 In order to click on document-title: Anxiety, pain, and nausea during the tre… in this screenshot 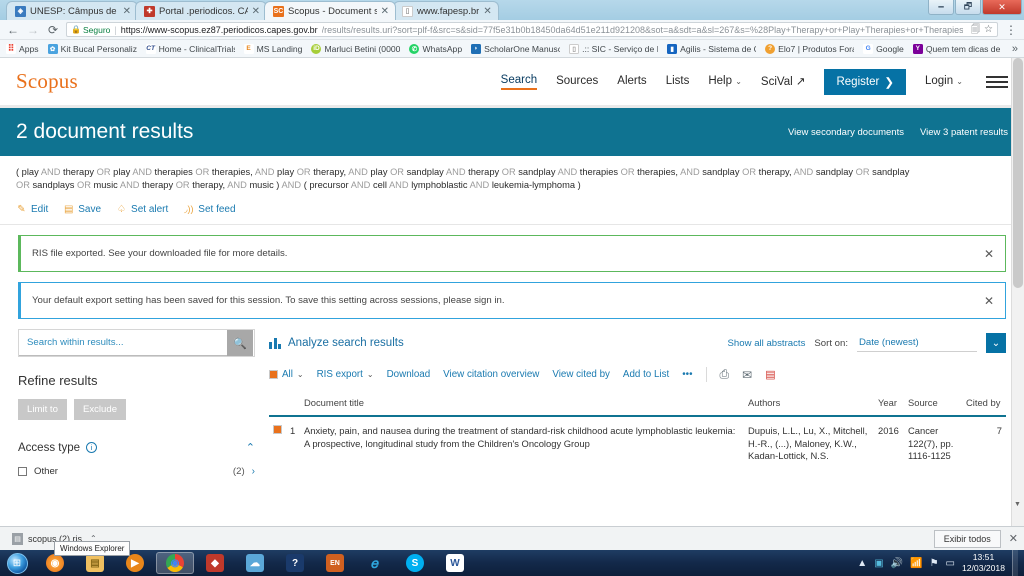, I will do `click(522, 443)`.